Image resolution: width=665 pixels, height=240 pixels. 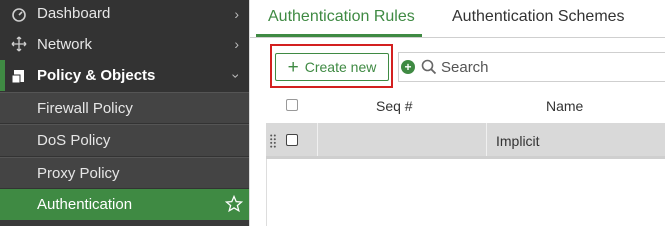 What do you see at coordinates (78, 173) in the screenshot?
I see `sidebar-item-label: Proxy Policy` at bounding box center [78, 173].